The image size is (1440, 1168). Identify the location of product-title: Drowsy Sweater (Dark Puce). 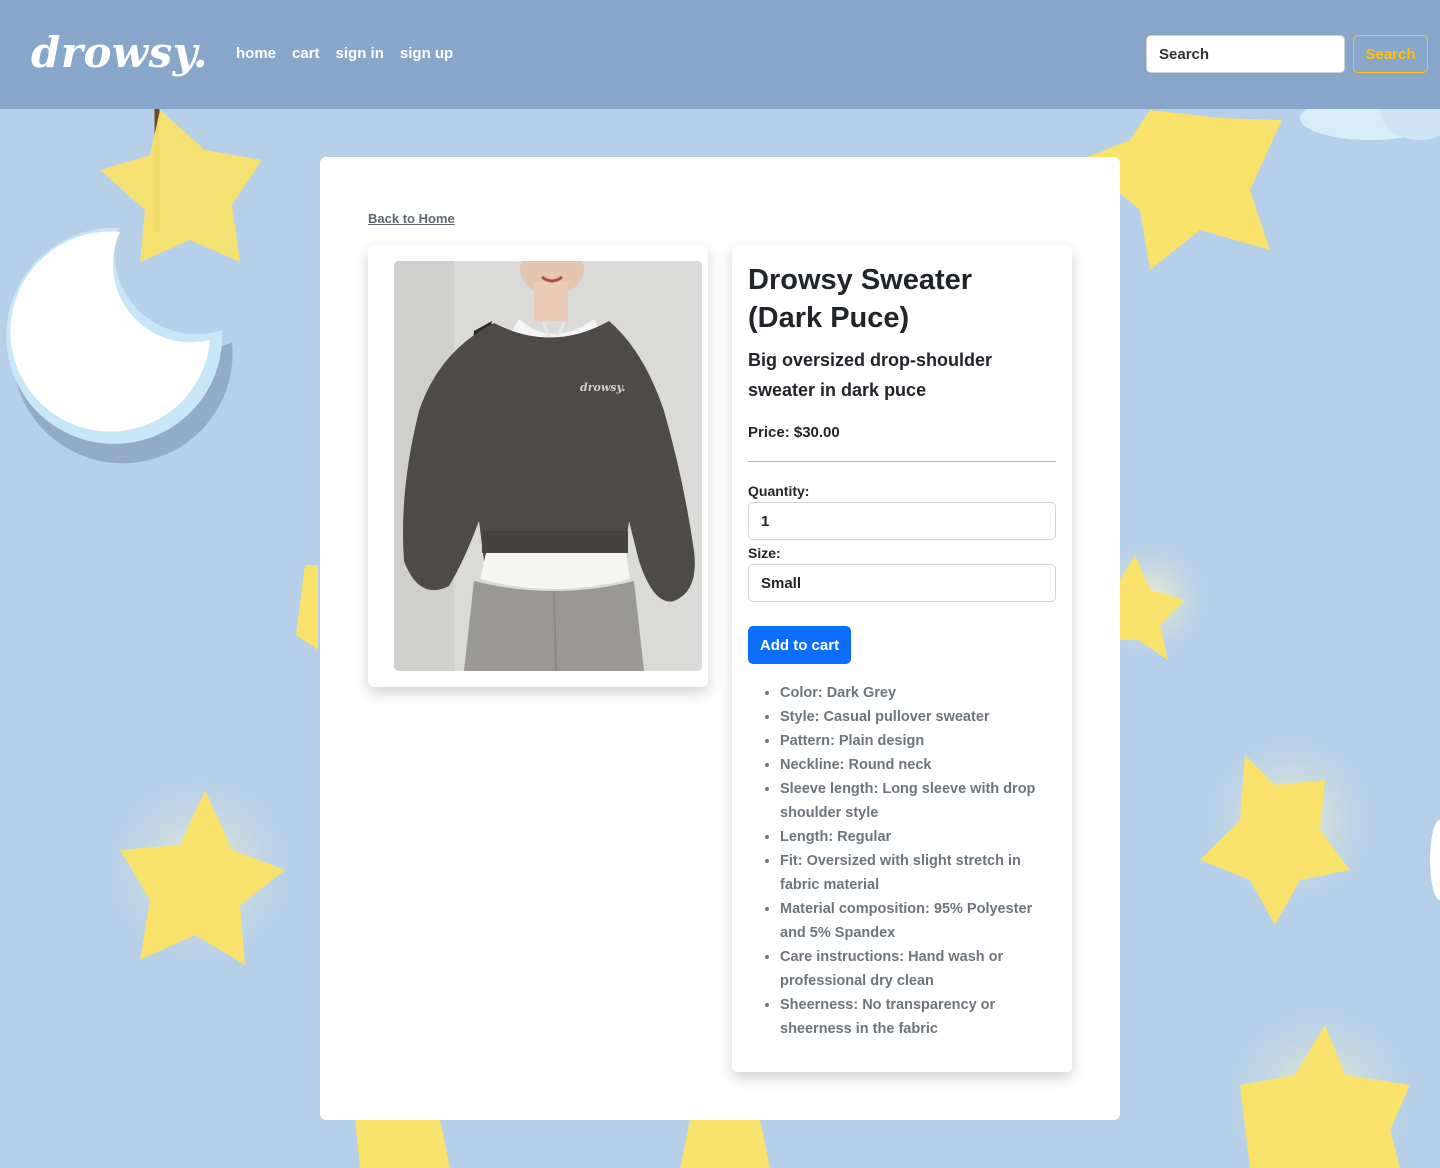
(860, 299).